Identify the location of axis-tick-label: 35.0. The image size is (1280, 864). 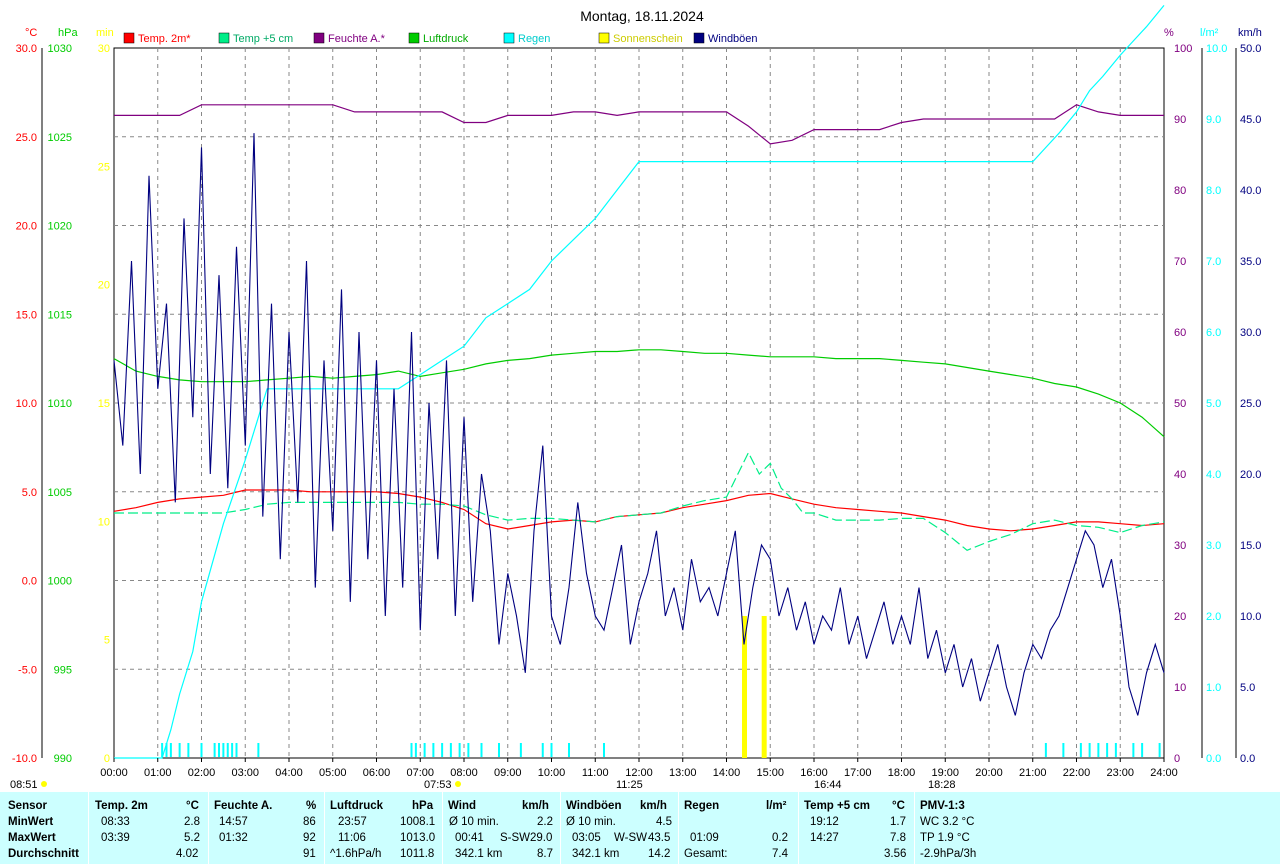
(1250, 262).